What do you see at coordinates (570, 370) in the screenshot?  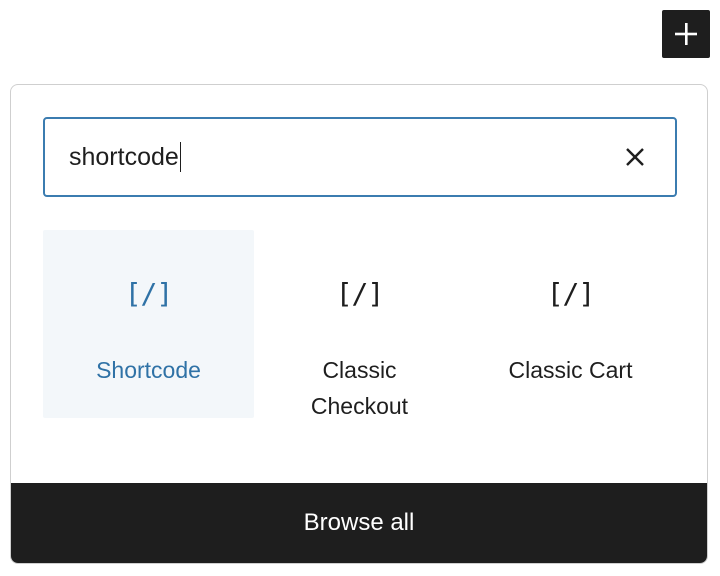 I see `block-item-label: Classic Cart` at bounding box center [570, 370].